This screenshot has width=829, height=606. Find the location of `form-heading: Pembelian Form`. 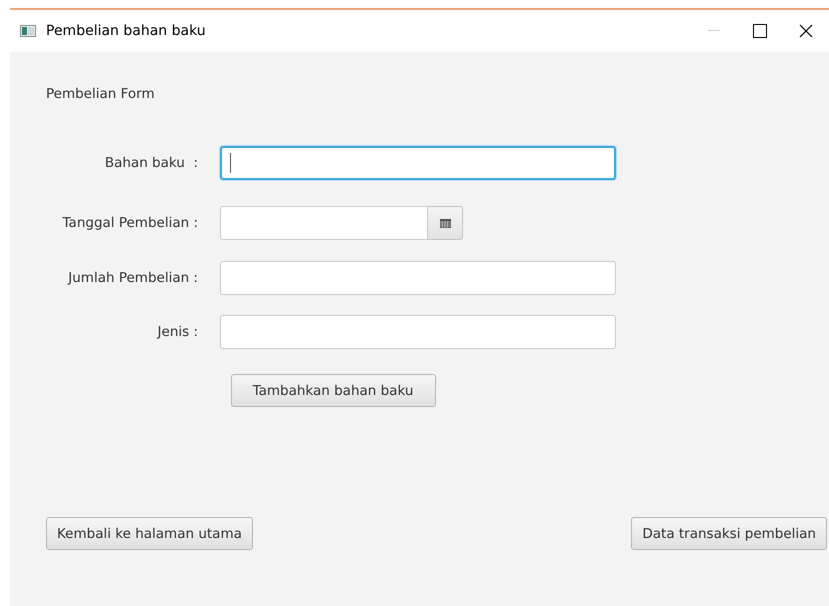

form-heading: Pembelian Form is located at coordinates (101, 94).